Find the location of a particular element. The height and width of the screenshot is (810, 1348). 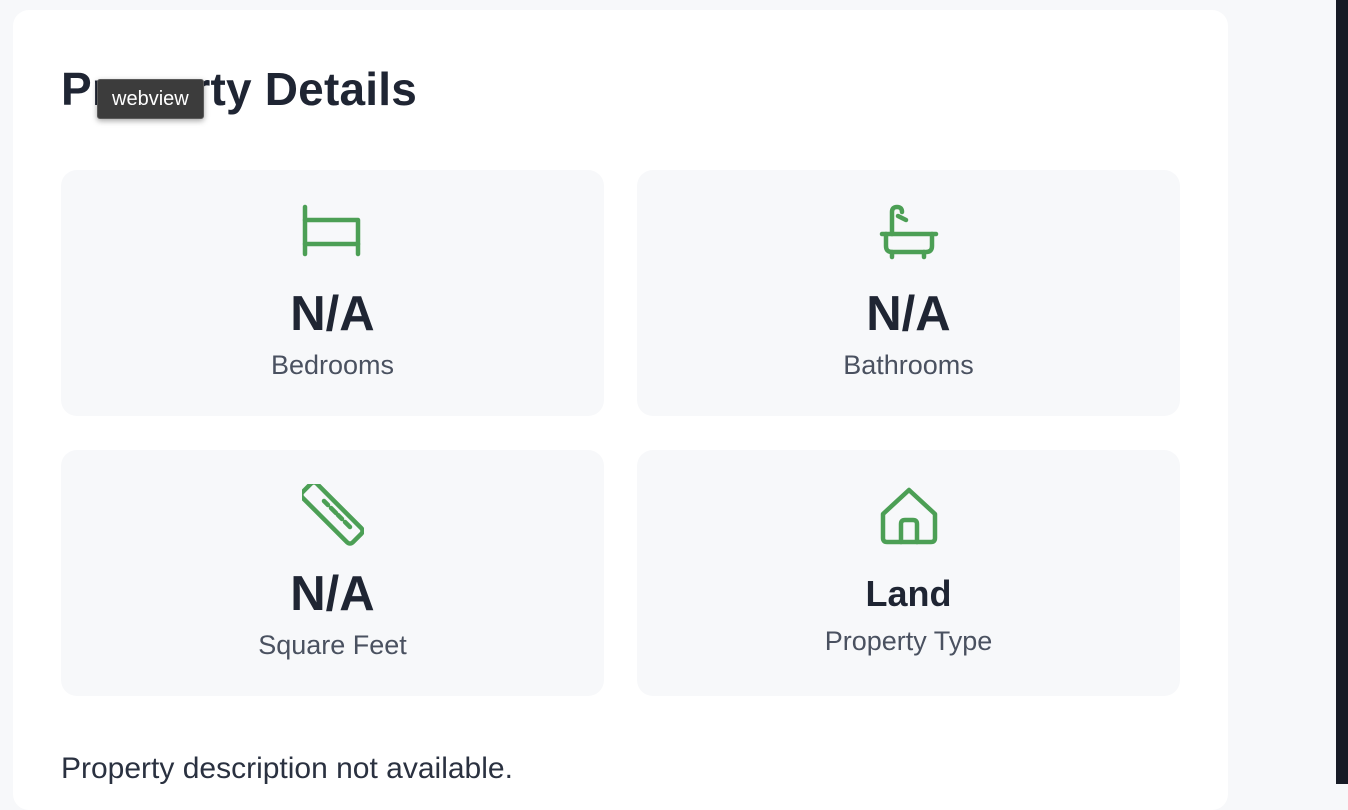

property-type-tile: Land Property Type is located at coordinates (908, 573).